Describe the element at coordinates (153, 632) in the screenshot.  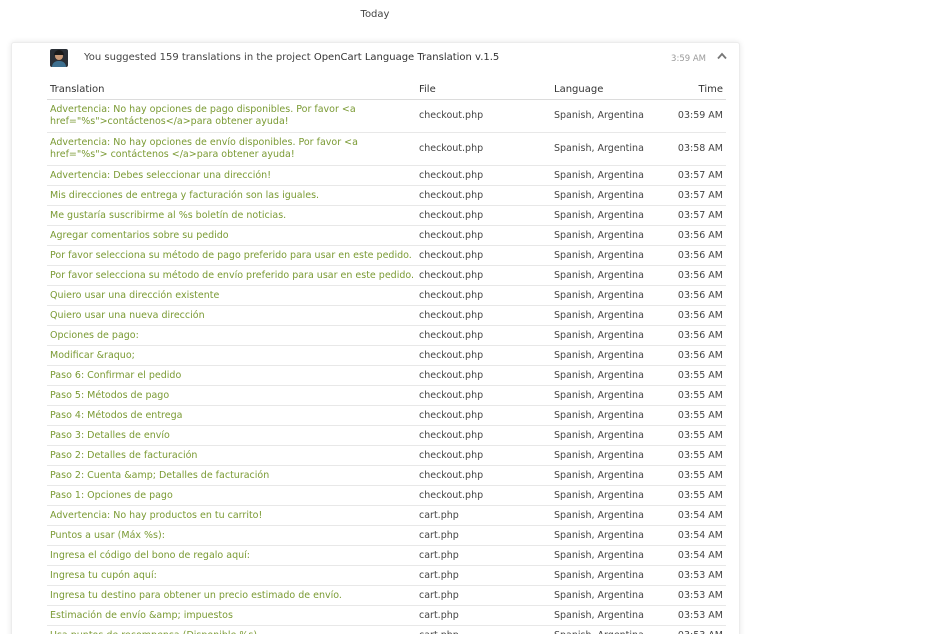
I see `translation-link: Usa puntos de recompensa (Disponible %s)` at that location.